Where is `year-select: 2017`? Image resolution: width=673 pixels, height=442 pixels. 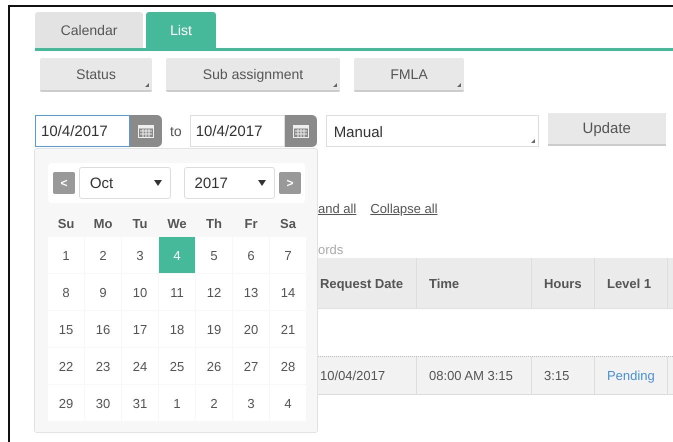 year-select: 2017 is located at coordinates (230, 183).